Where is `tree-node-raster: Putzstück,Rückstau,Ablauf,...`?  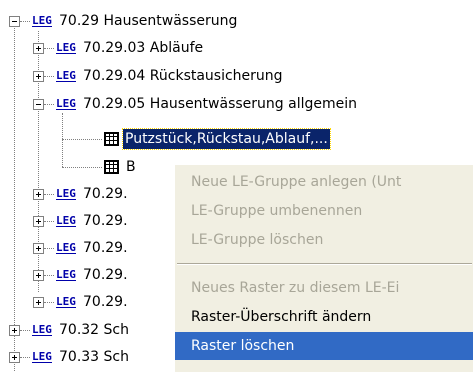 tree-node-raster: Putzstück,Rückstau,Ablauf,... is located at coordinates (236, 139).